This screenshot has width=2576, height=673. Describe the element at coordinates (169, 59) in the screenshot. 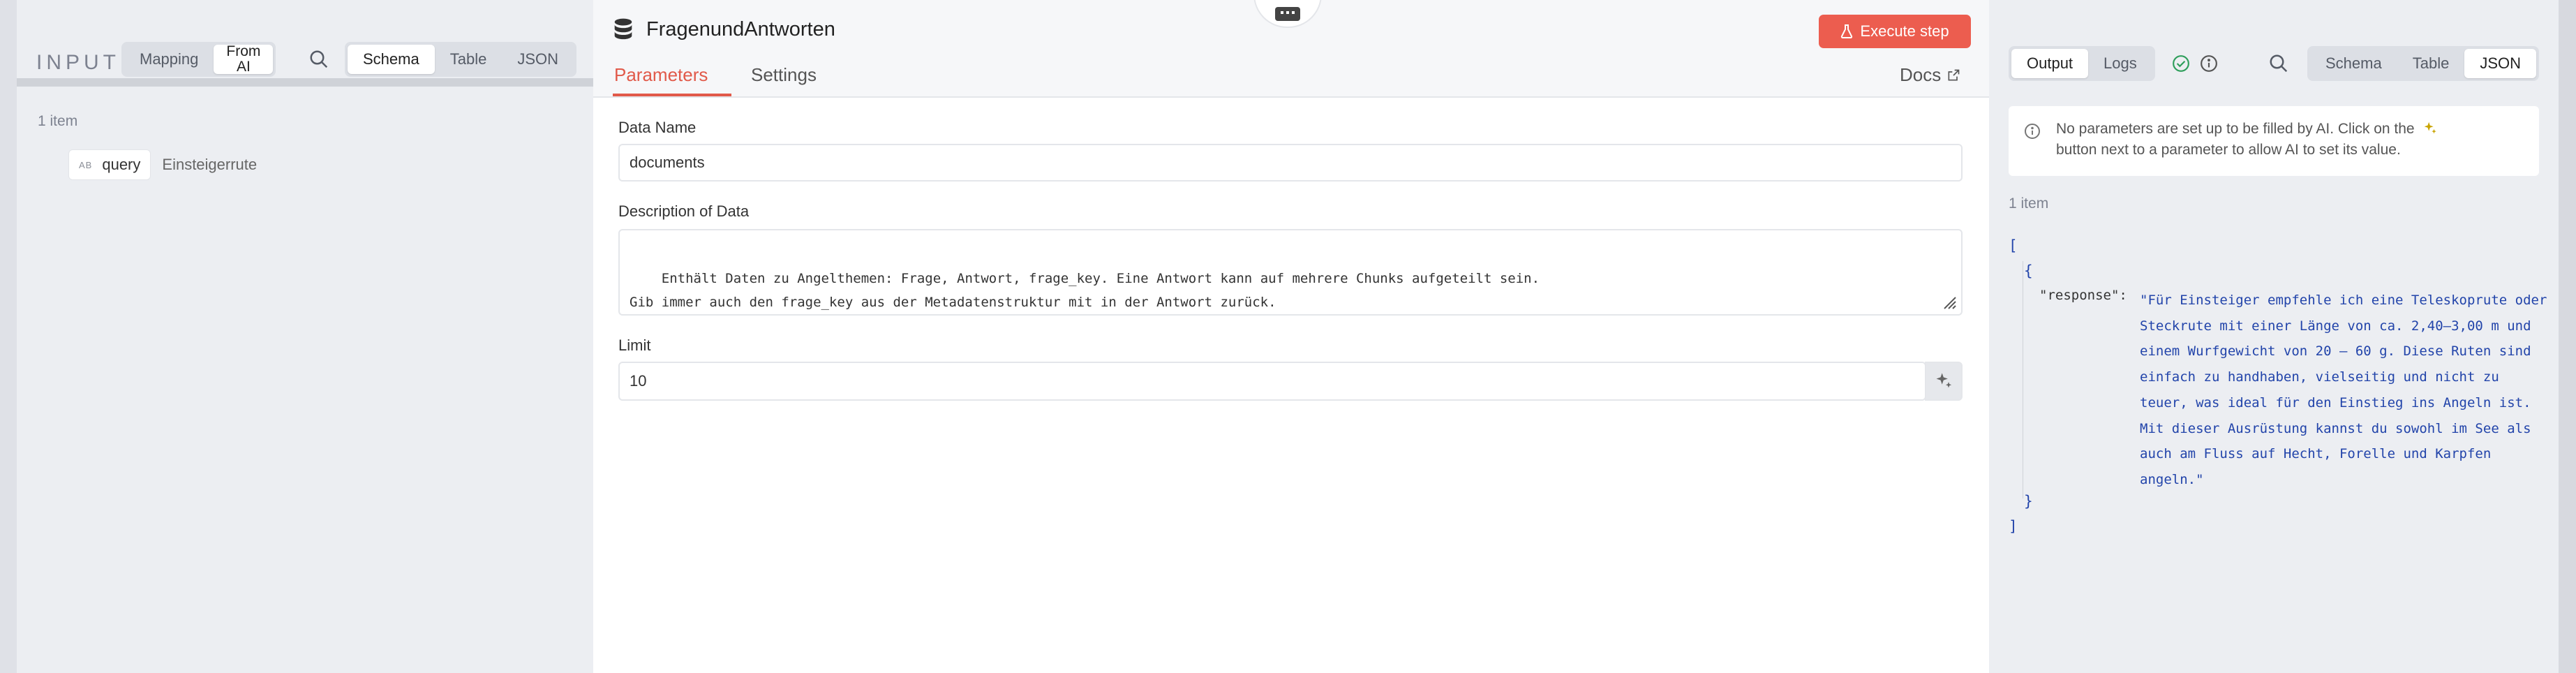

I see `tab-mapping: Mapping` at that location.